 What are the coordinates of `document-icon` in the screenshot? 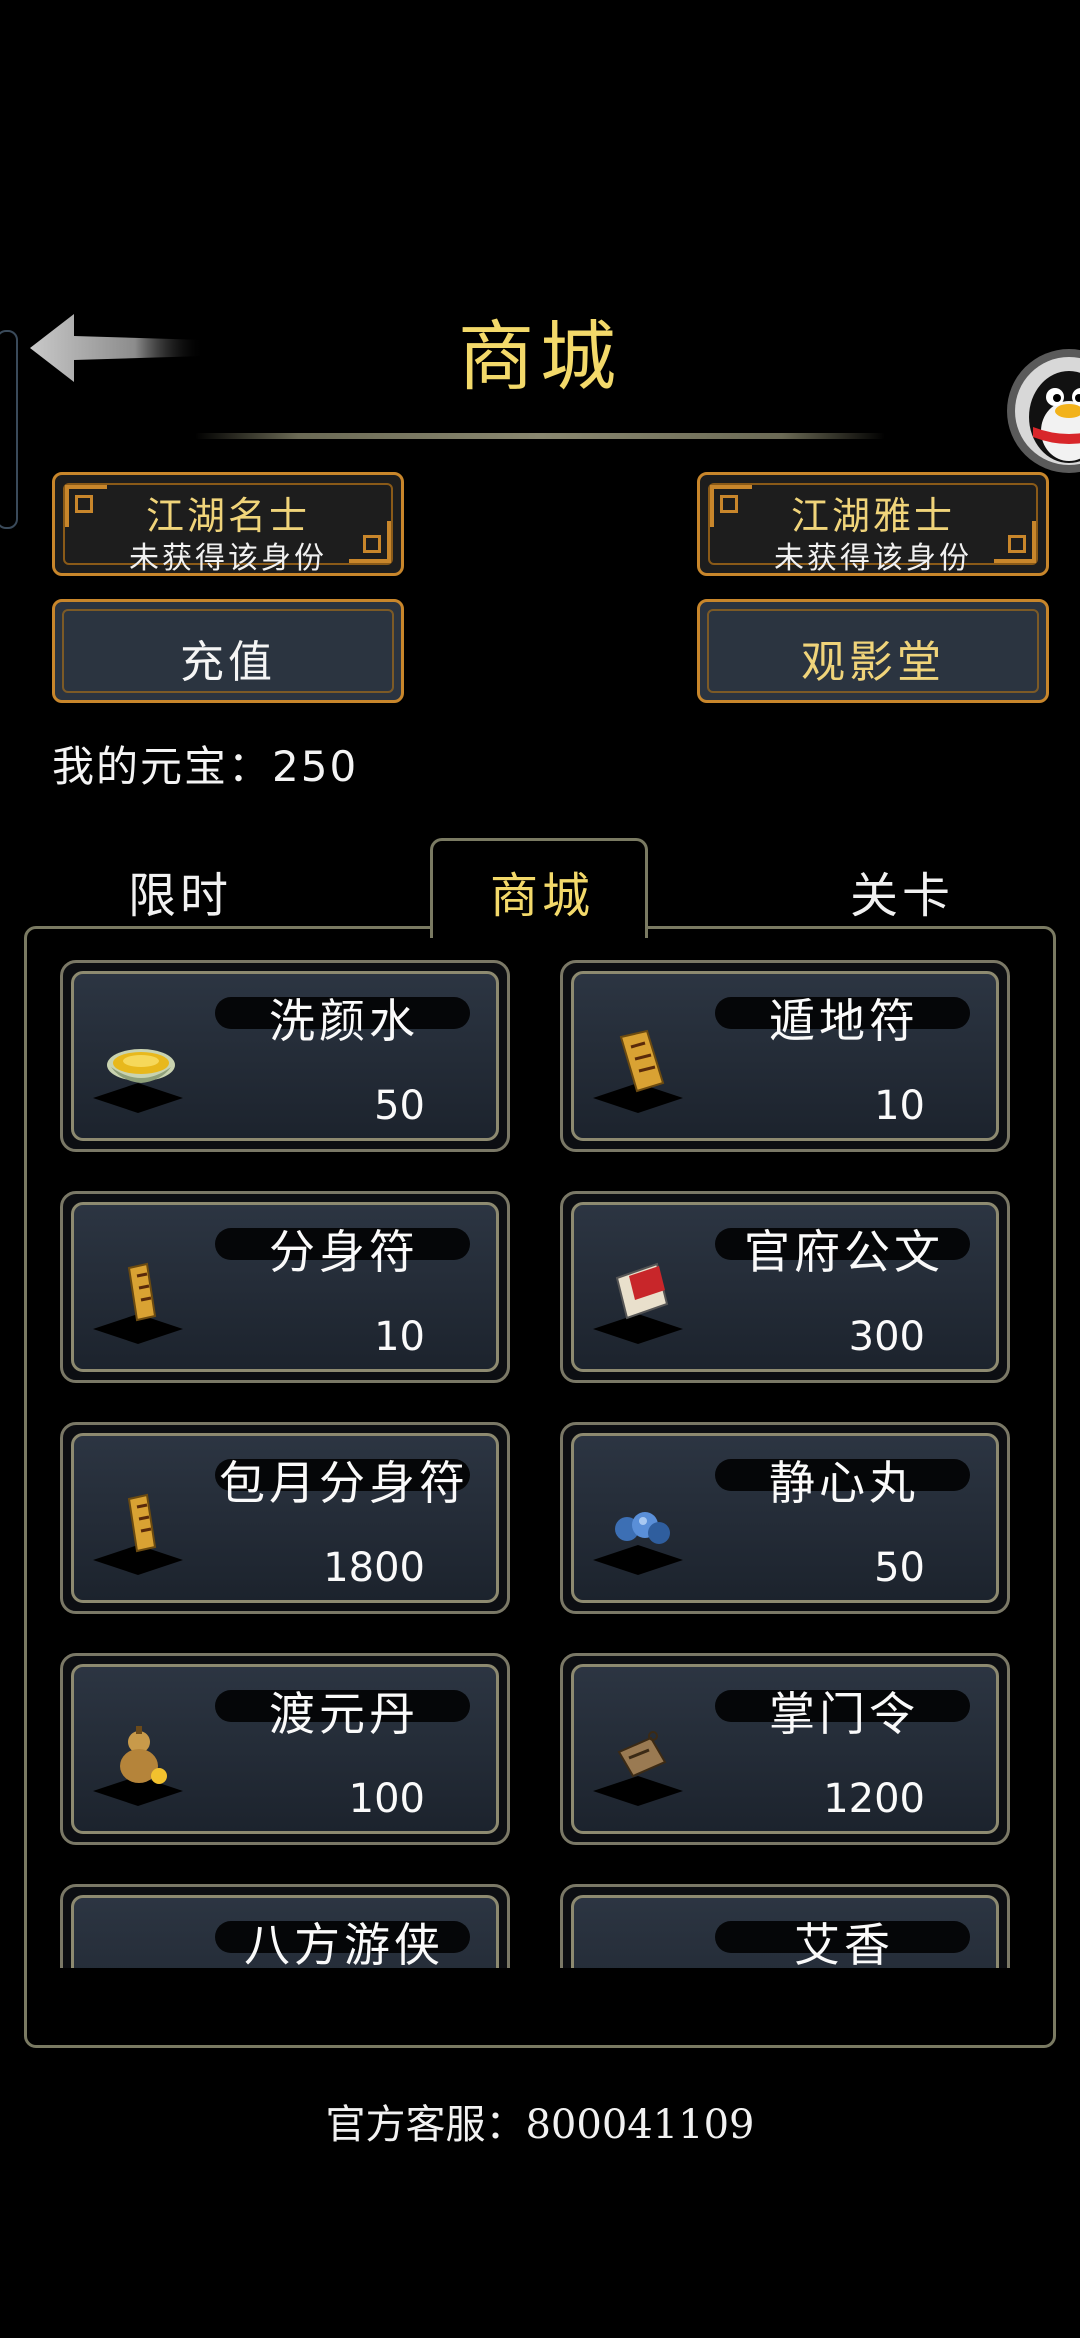 It's located at (642, 1291).